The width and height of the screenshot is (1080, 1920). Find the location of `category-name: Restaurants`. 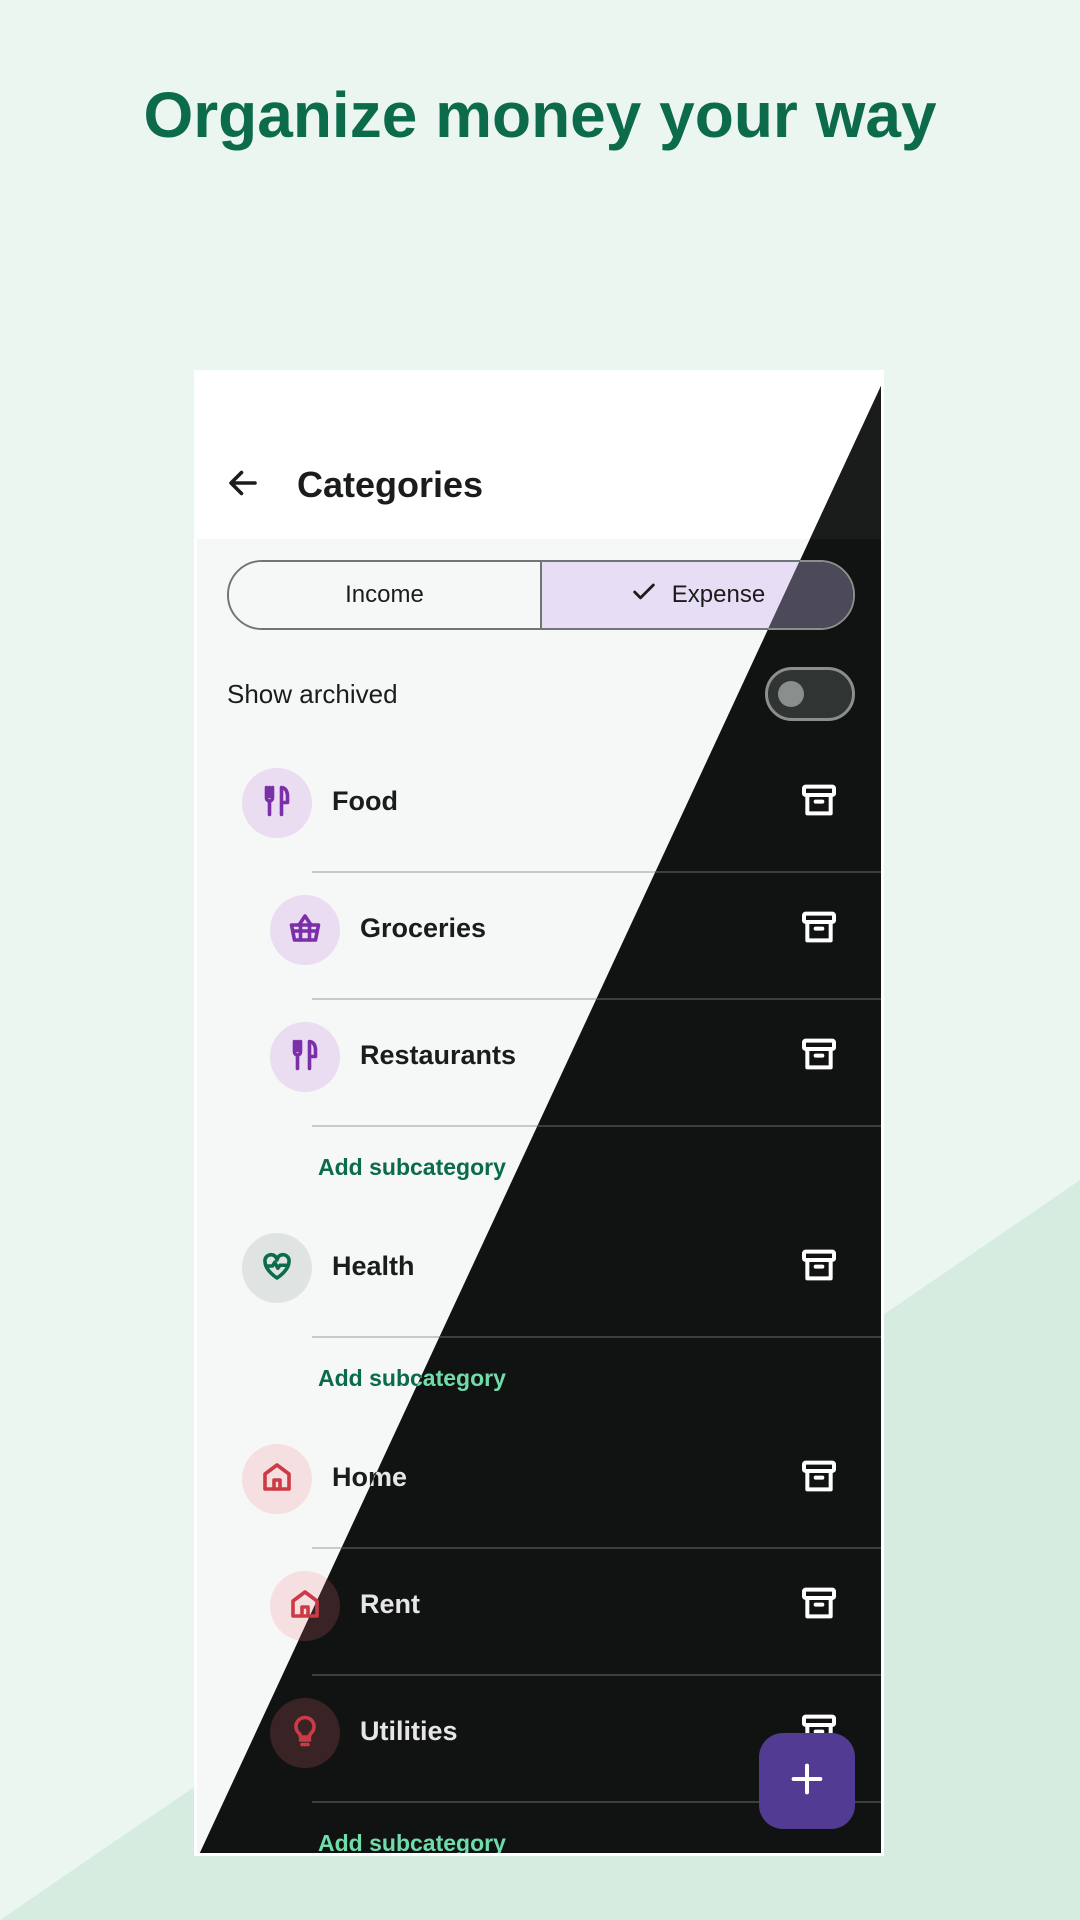

category-name: Restaurants is located at coordinates (438, 1055).